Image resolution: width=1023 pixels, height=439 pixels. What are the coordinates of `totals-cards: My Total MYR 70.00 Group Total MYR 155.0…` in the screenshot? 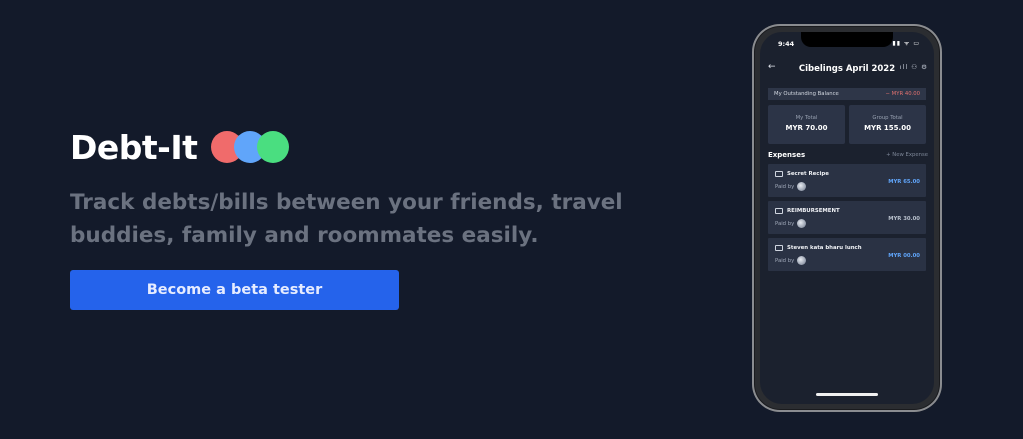 It's located at (847, 124).